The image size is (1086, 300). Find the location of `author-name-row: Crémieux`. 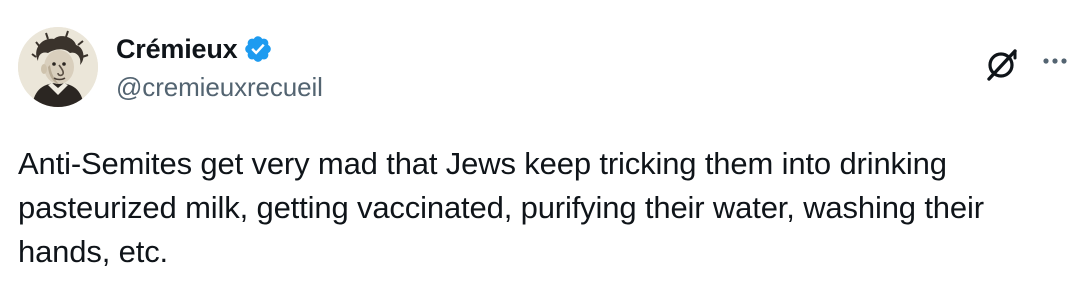

author-name-row: Crémieux is located at coordinates (194, 49).